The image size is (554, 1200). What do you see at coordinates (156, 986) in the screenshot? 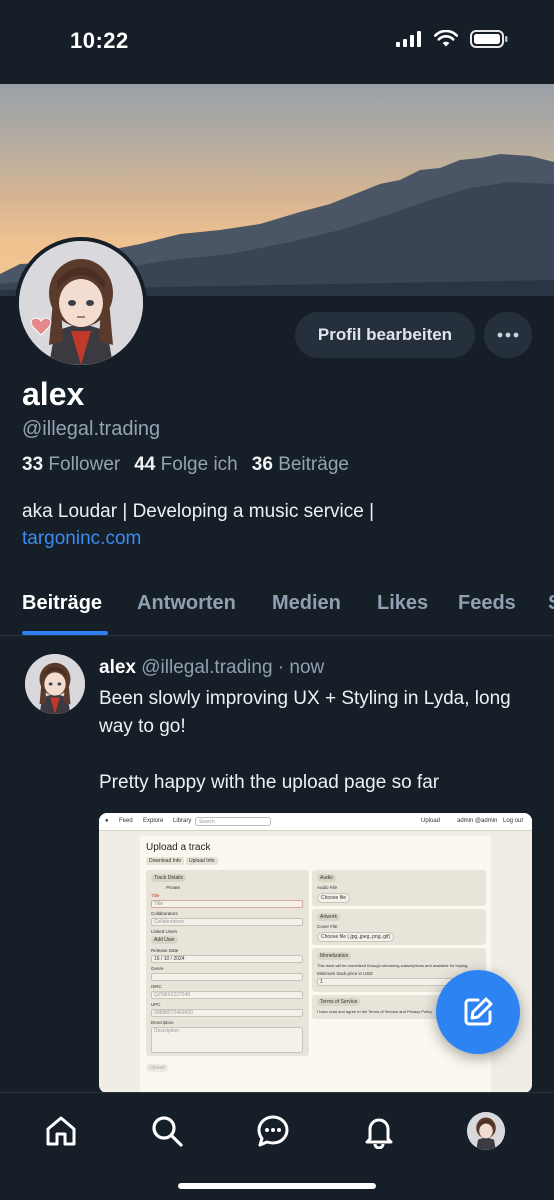
I see `screenshot-isrc-label: ISRC` at bounding box center [156, 986].